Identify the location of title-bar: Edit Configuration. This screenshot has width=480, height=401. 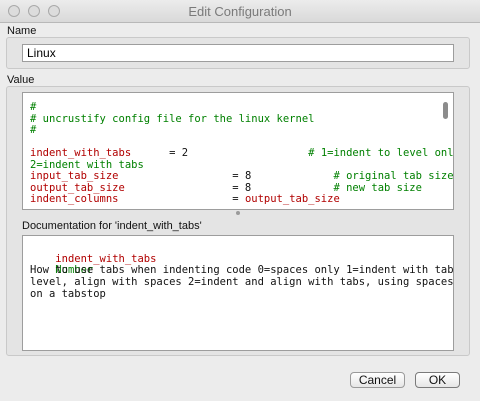
(240, 11).